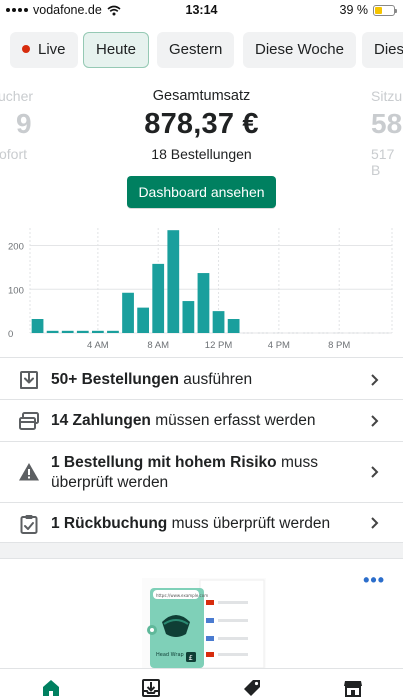 This screenshot has height=700, width=403. Describe the element at coordinates (29, 421) in the screenshot. I see `card-stack-icon` at that location.